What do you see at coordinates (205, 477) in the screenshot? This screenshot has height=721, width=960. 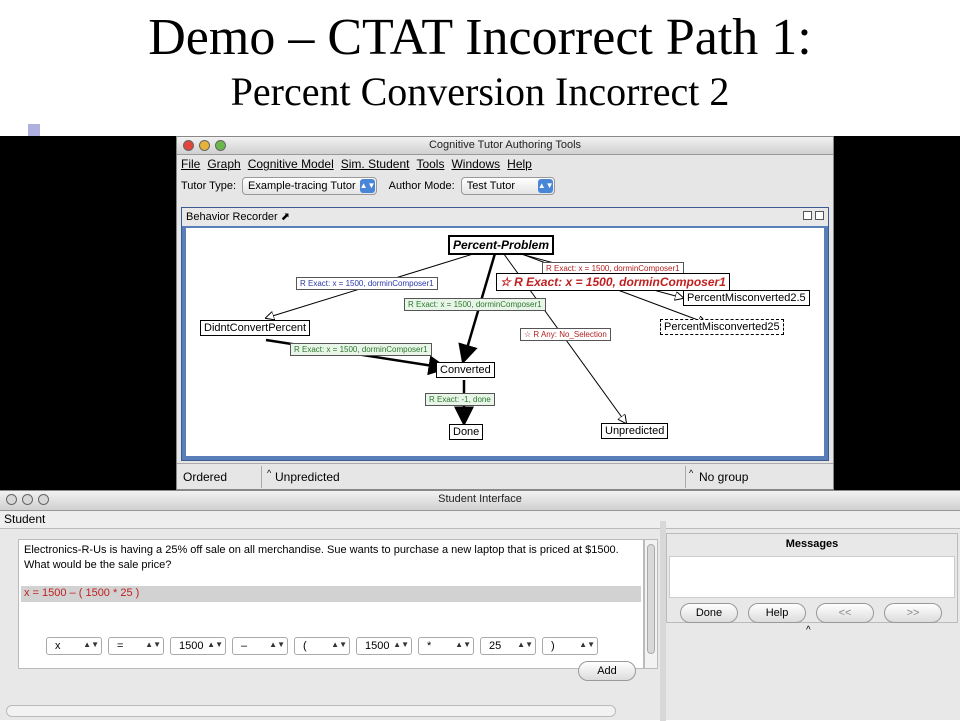 I see `status-ordered: Ordered` at bounding box center [205, 477].